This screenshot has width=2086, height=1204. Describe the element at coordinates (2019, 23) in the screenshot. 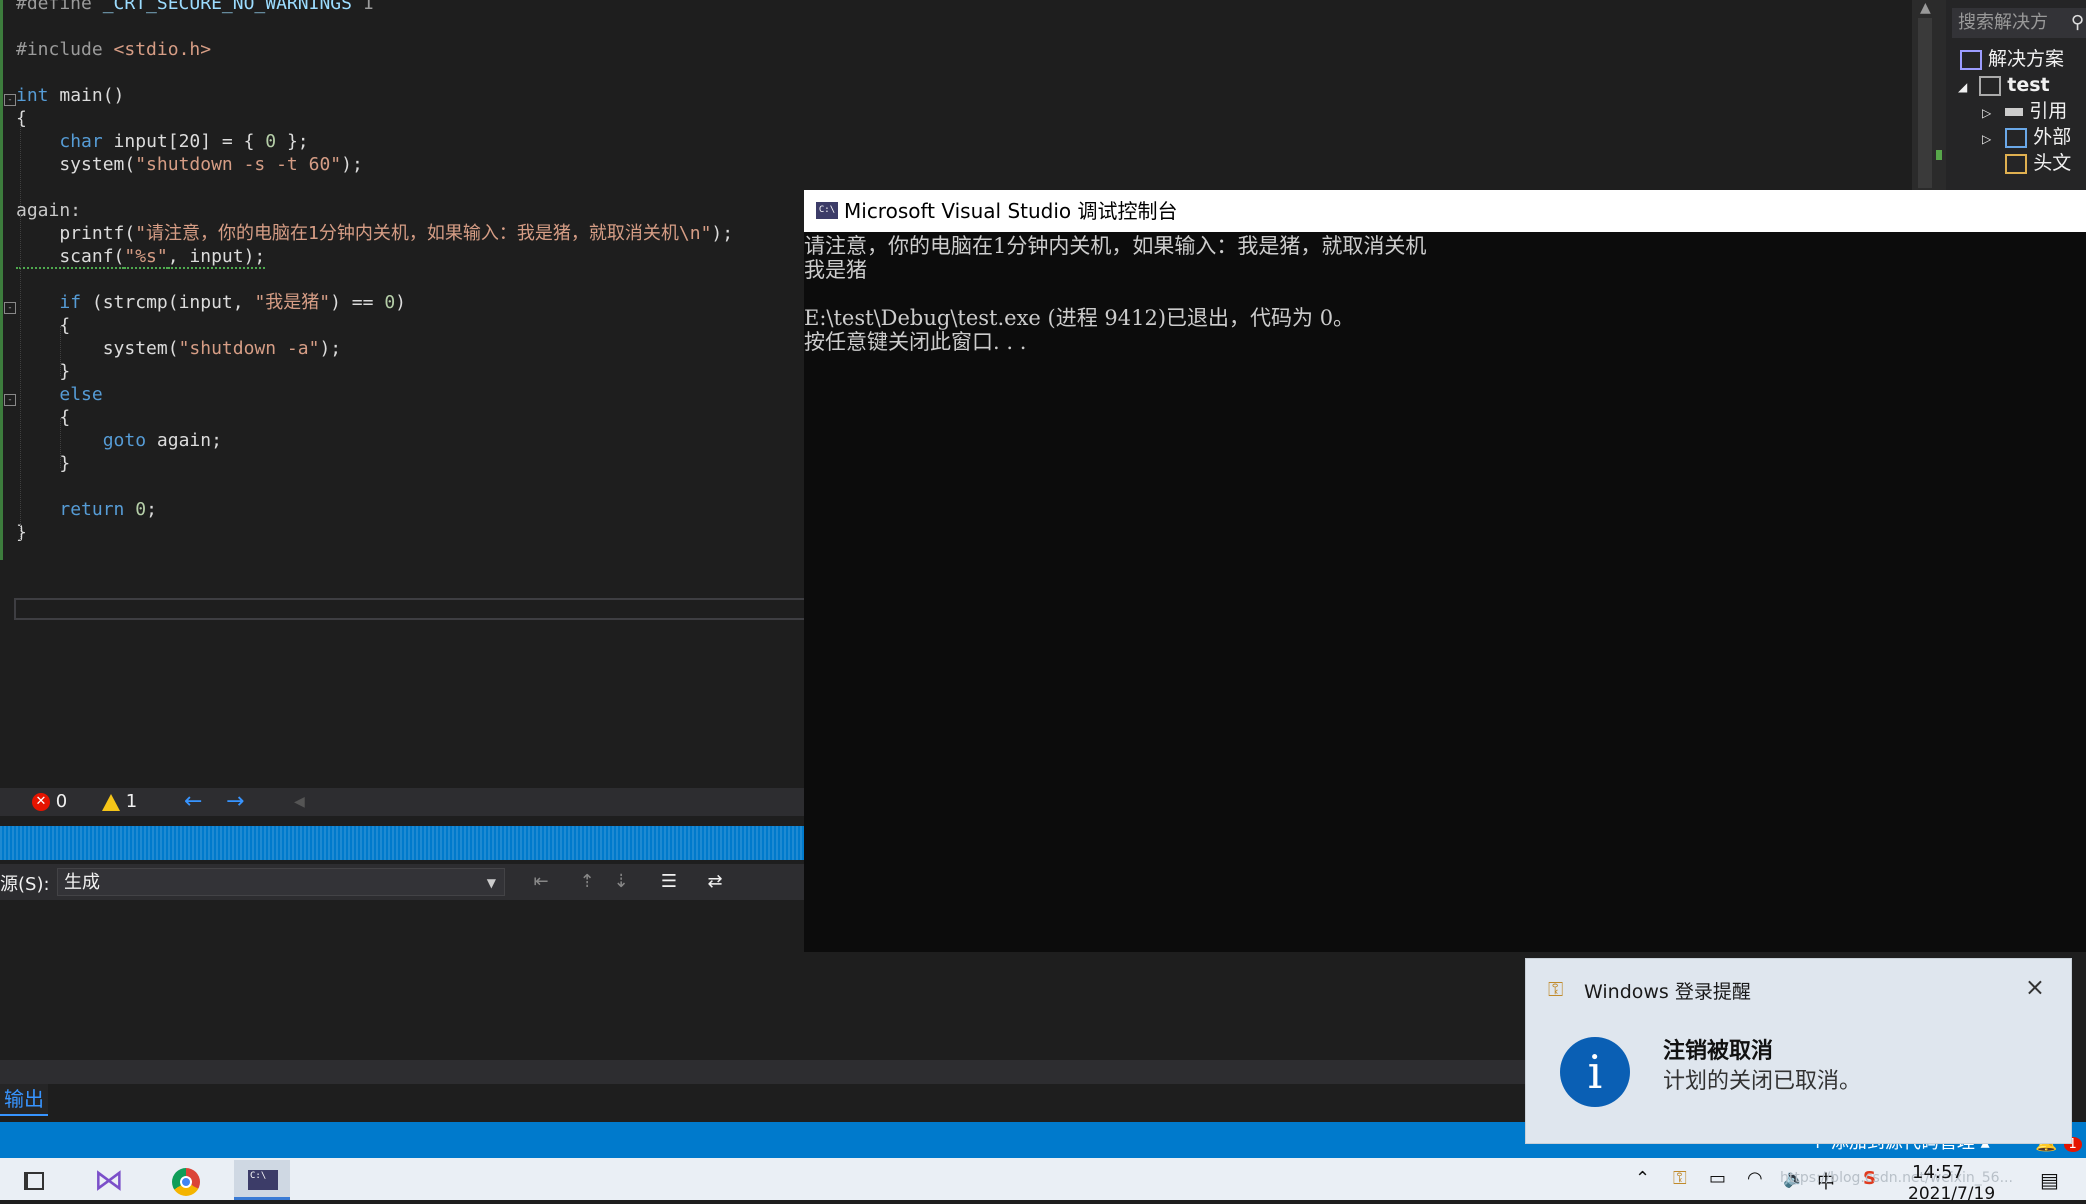

I see `solution-search-input: 搜索解决方 ⚲` at that location.